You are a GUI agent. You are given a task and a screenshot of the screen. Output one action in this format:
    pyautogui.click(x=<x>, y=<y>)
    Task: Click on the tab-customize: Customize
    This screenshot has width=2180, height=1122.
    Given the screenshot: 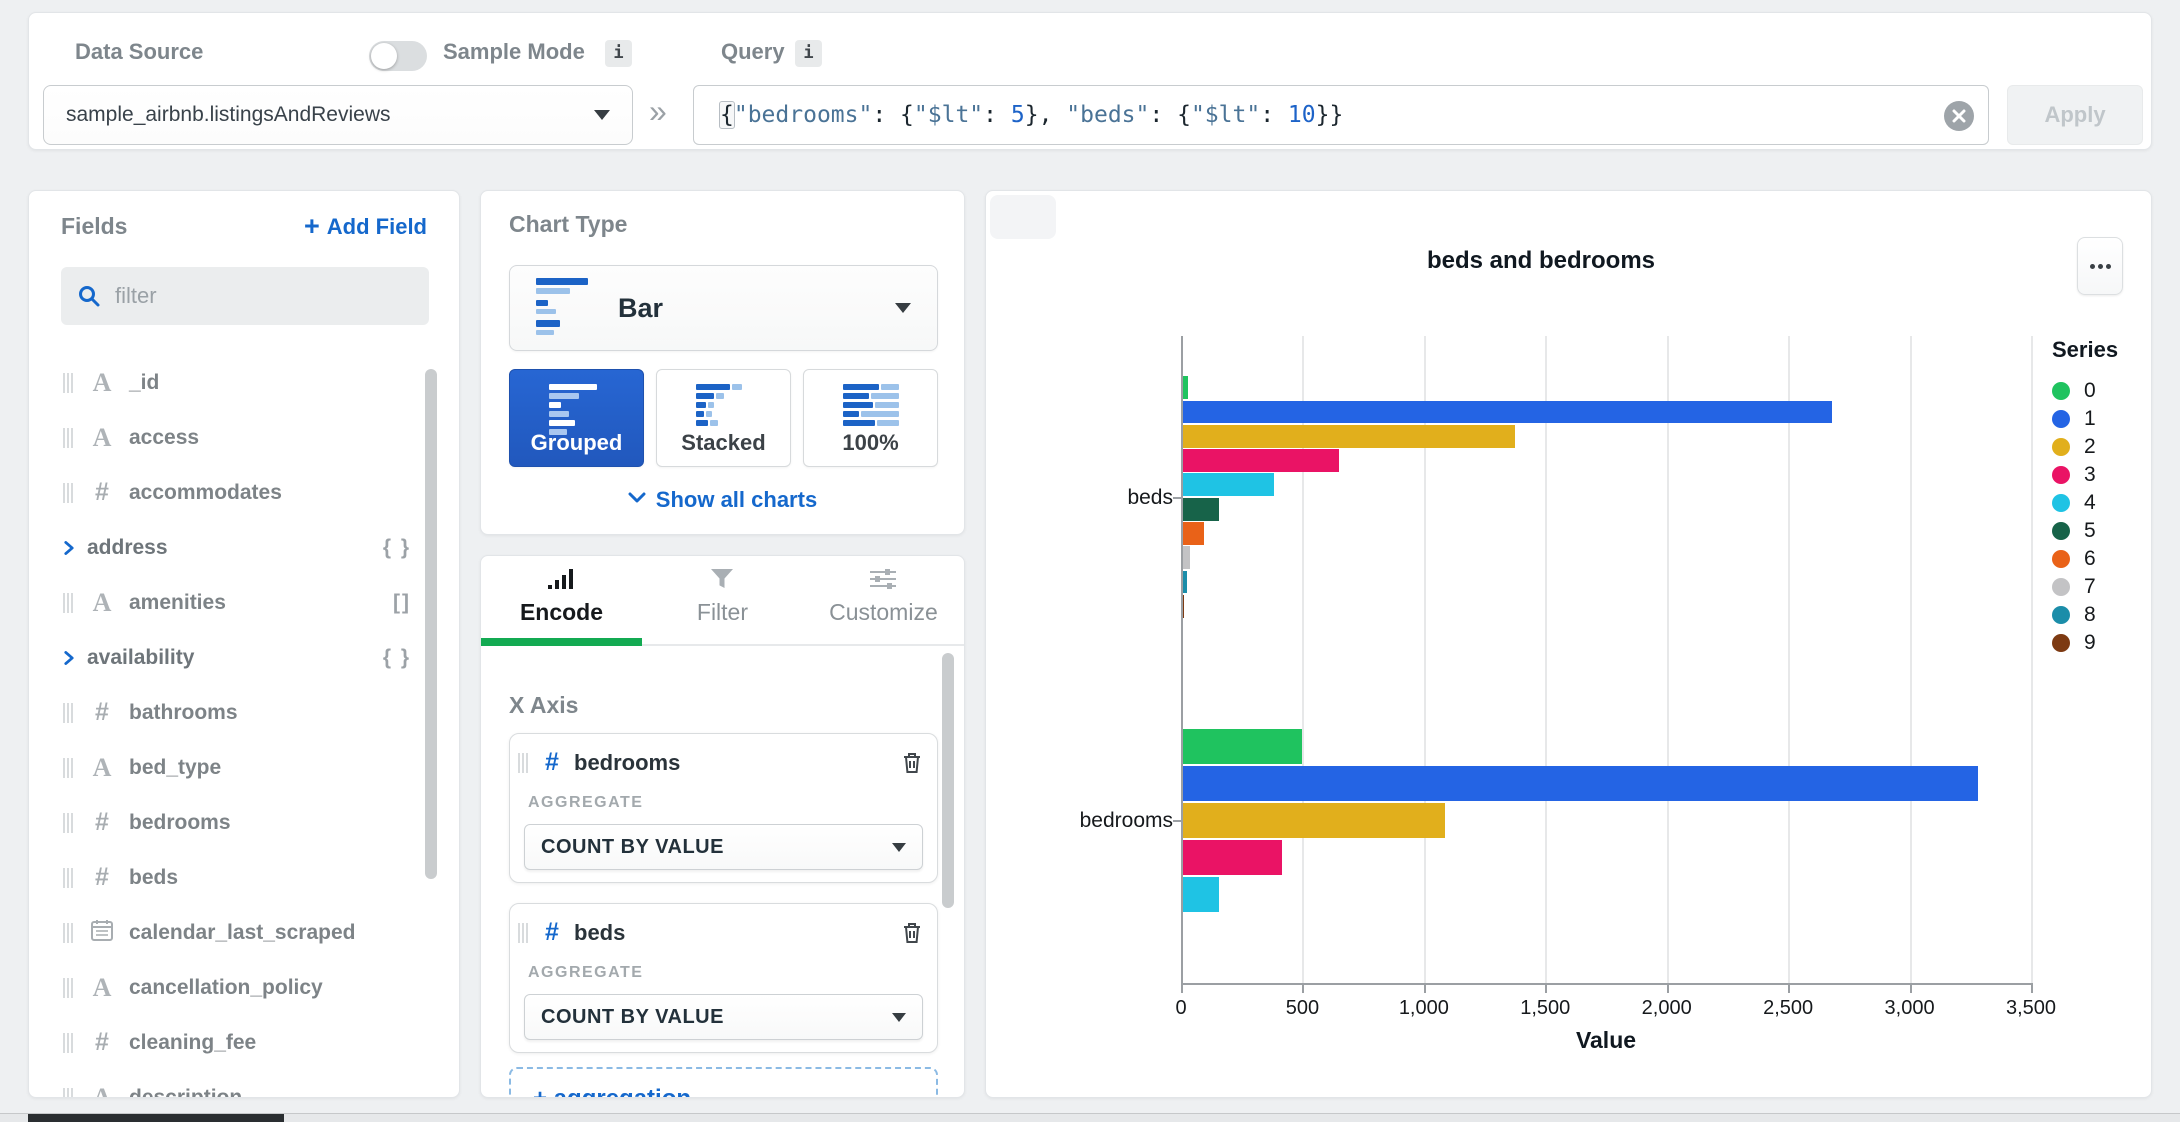 What is the action you would take?
    pyautogui.click(x=883, y=600)
    